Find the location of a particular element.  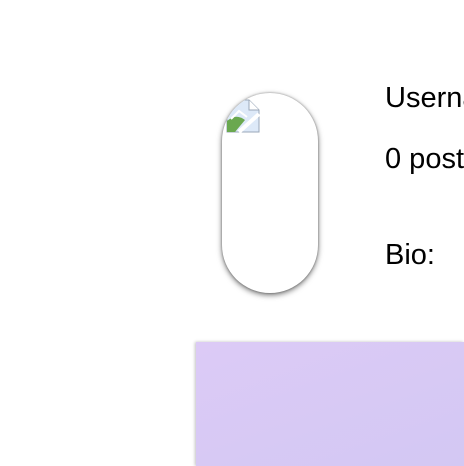

avatar is located at coordinates (270, 193).